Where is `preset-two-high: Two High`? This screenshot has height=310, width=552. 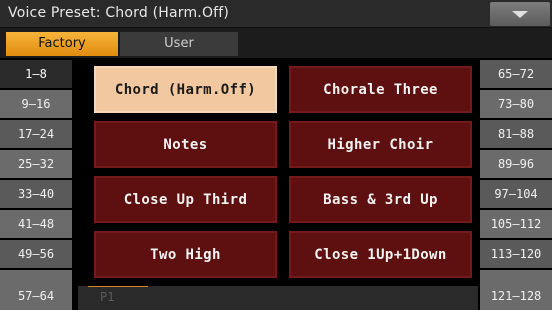 preset-two-high: Two High is located at coordinates (185, 254).